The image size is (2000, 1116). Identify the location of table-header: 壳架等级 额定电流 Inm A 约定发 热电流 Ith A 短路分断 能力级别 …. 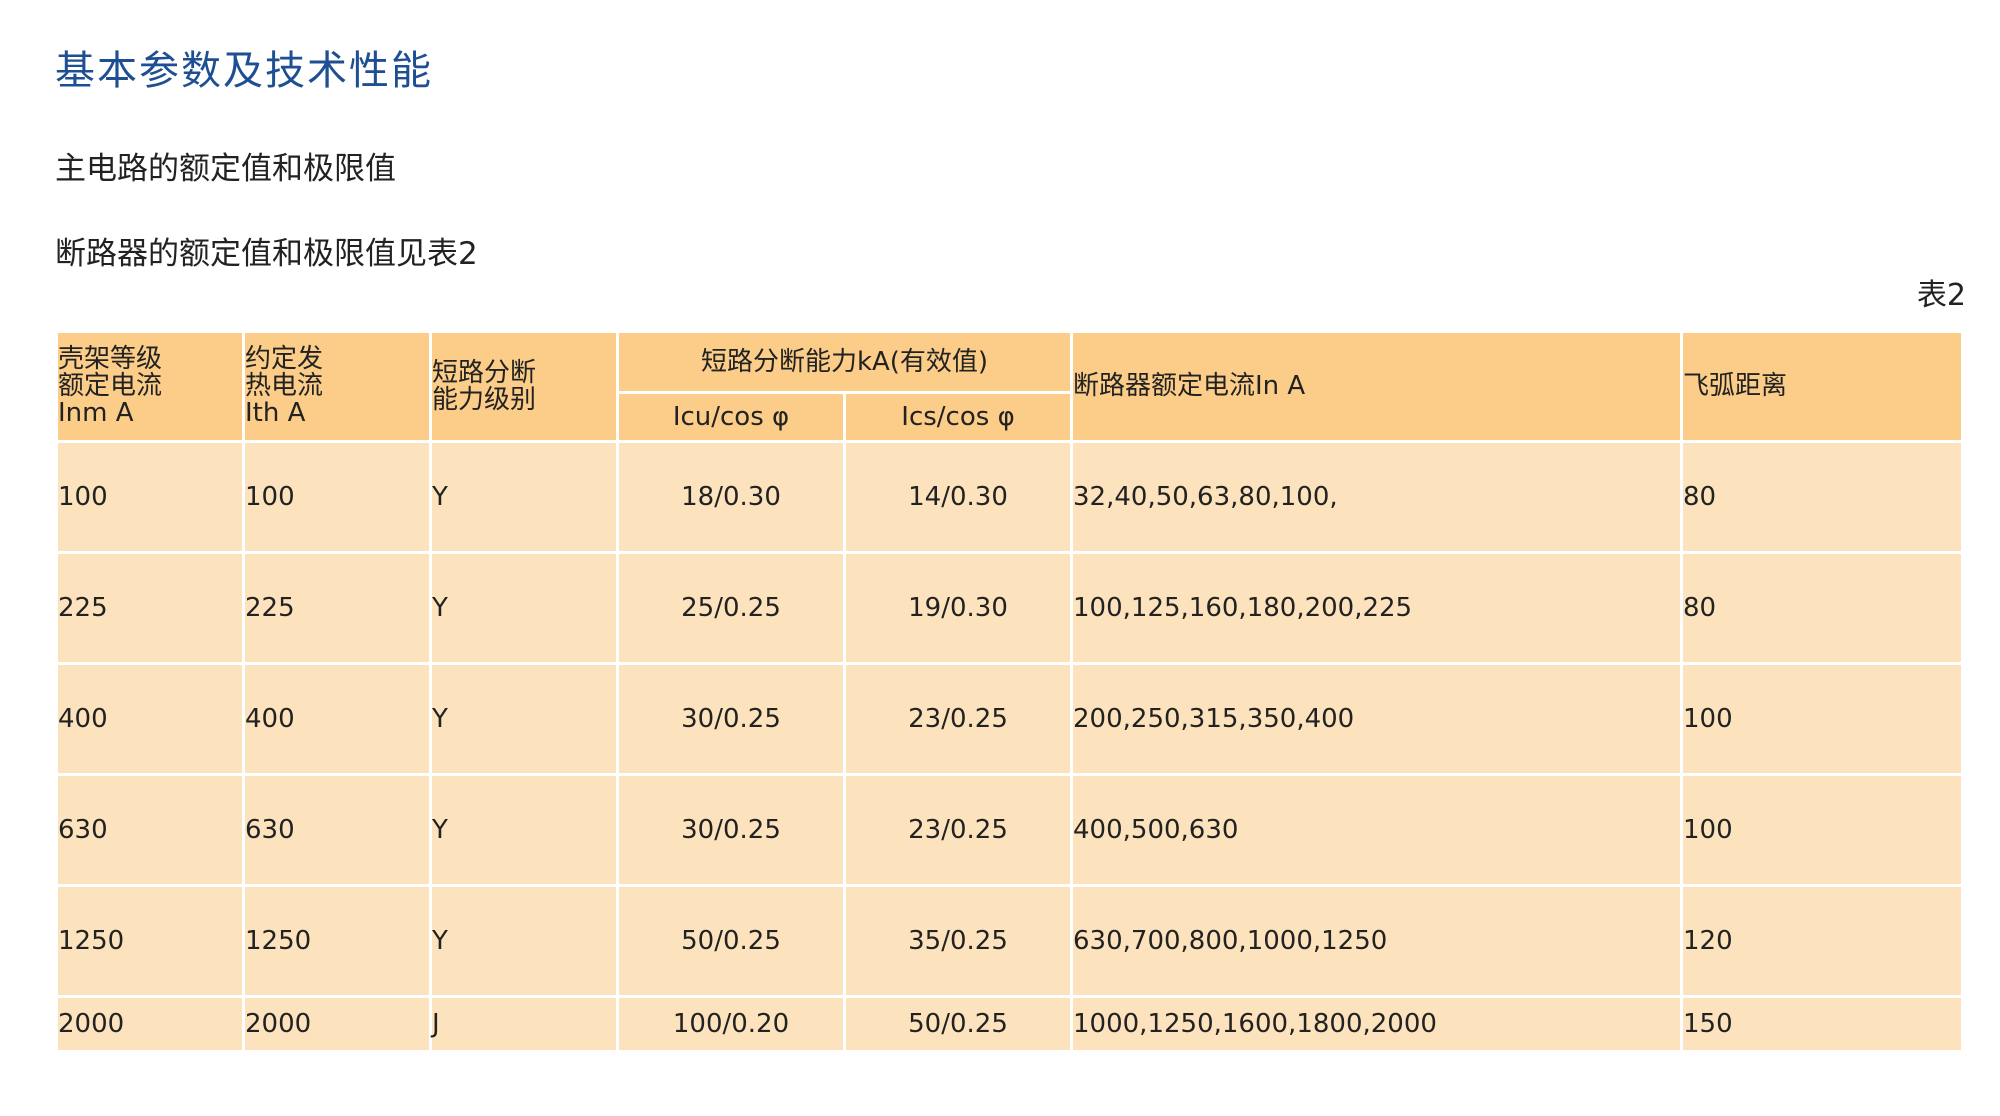
(1010, 386).